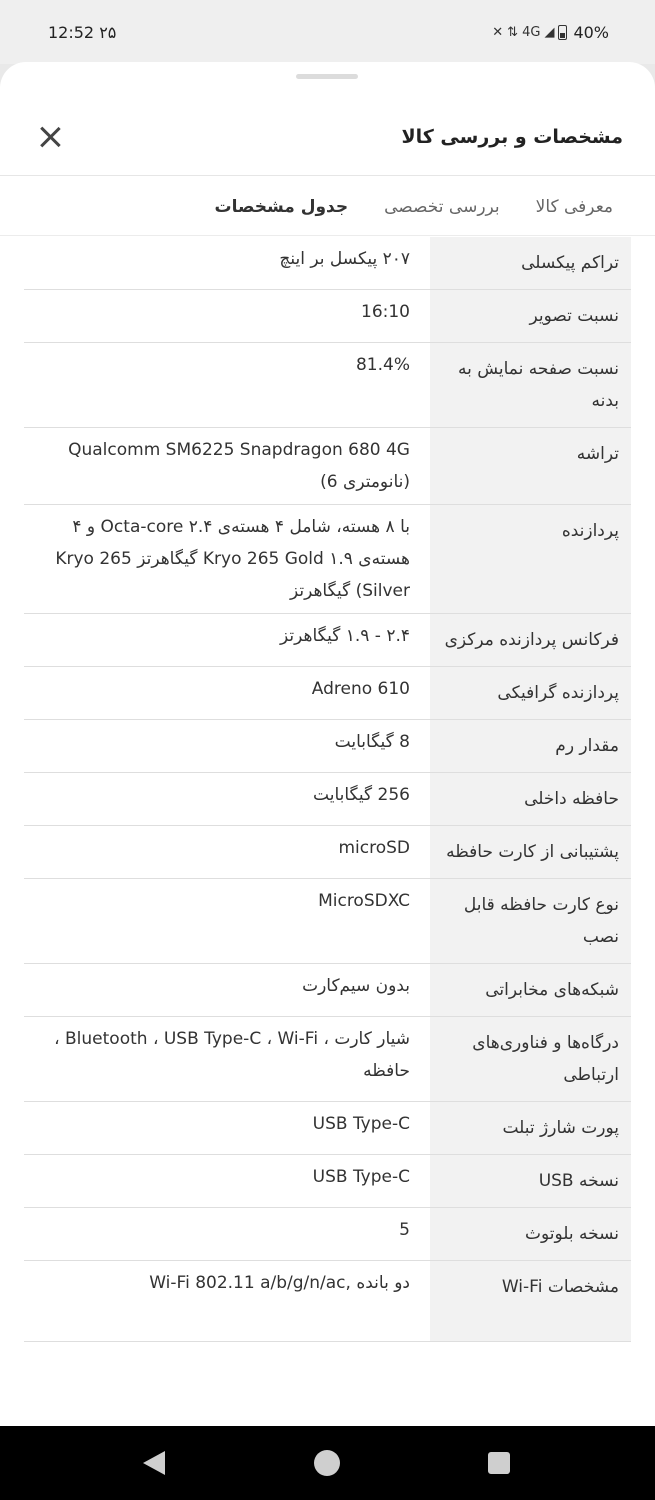 The image size is (655, 1500). I want to click on spec-value: 81.4%, so click(382, 365).